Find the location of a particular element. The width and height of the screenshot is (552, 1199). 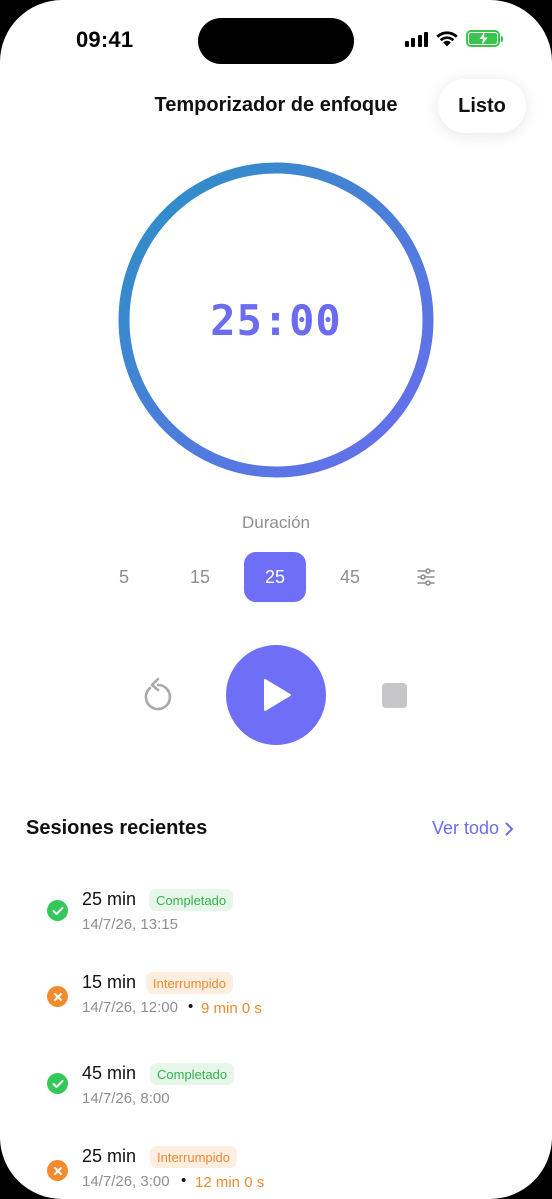

status-icons is located at coordinates (453, 38).